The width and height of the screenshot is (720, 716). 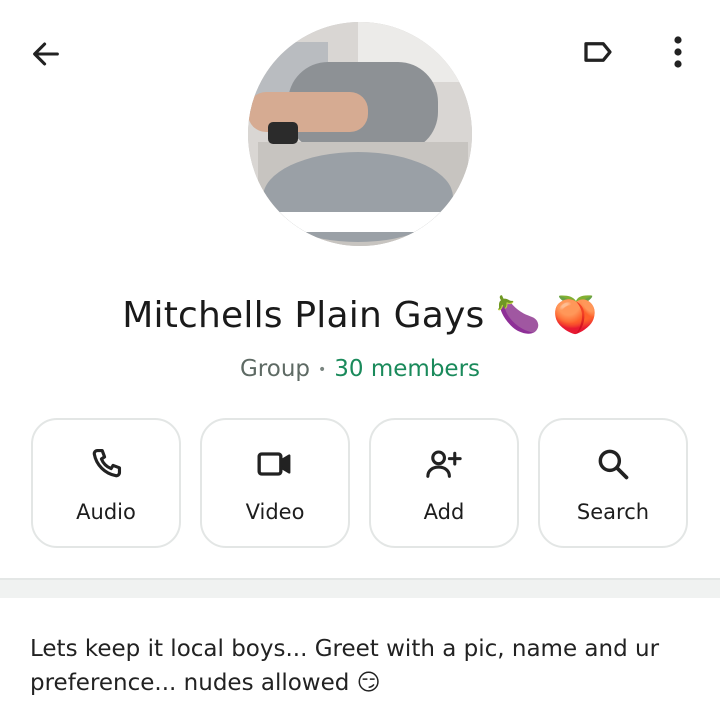 I want to click on group-name: Mitchells Plain Gays 🍆 🍑, so click(x=360, y=315).